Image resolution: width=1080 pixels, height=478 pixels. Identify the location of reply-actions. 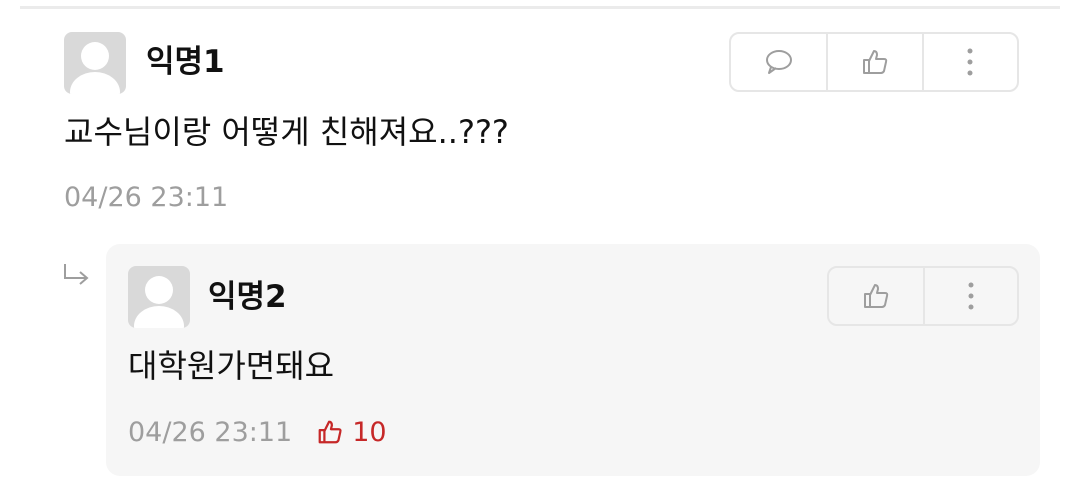
(923, 296).